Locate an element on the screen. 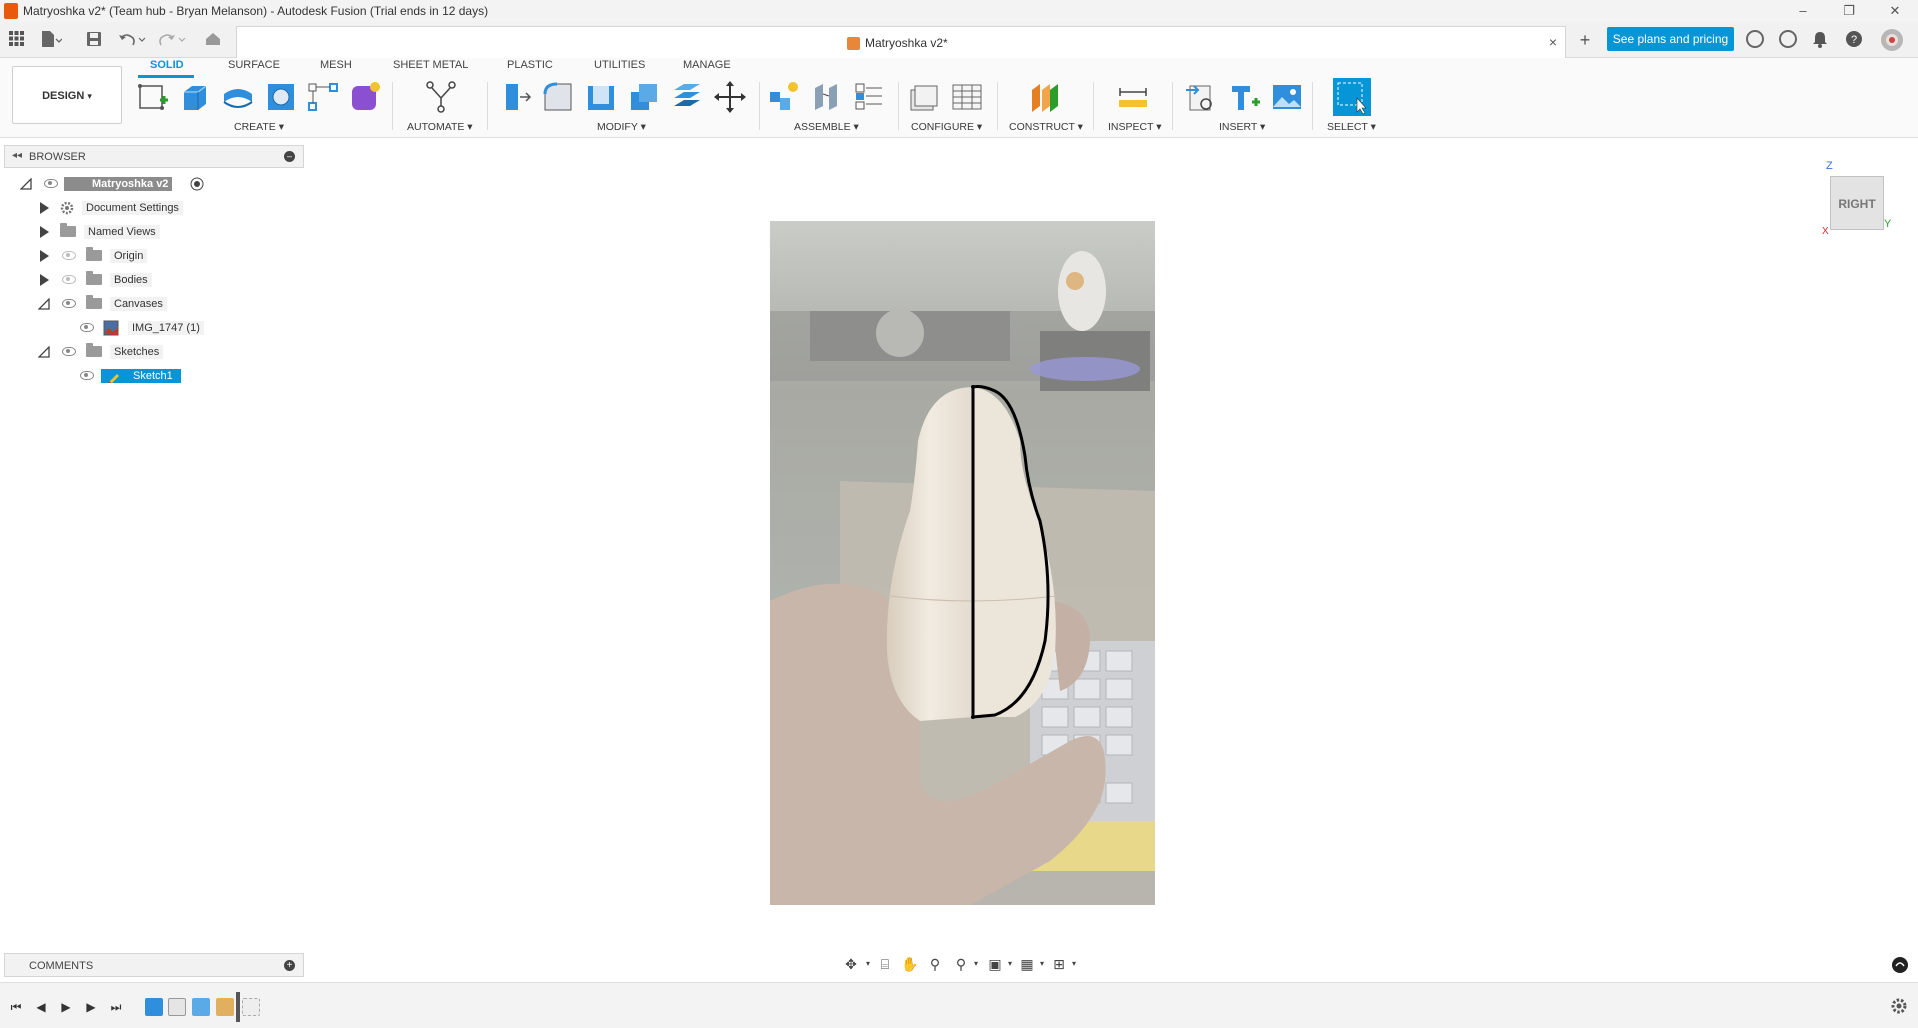  tab-solid: SOLID is located at coordinates (167, 65).